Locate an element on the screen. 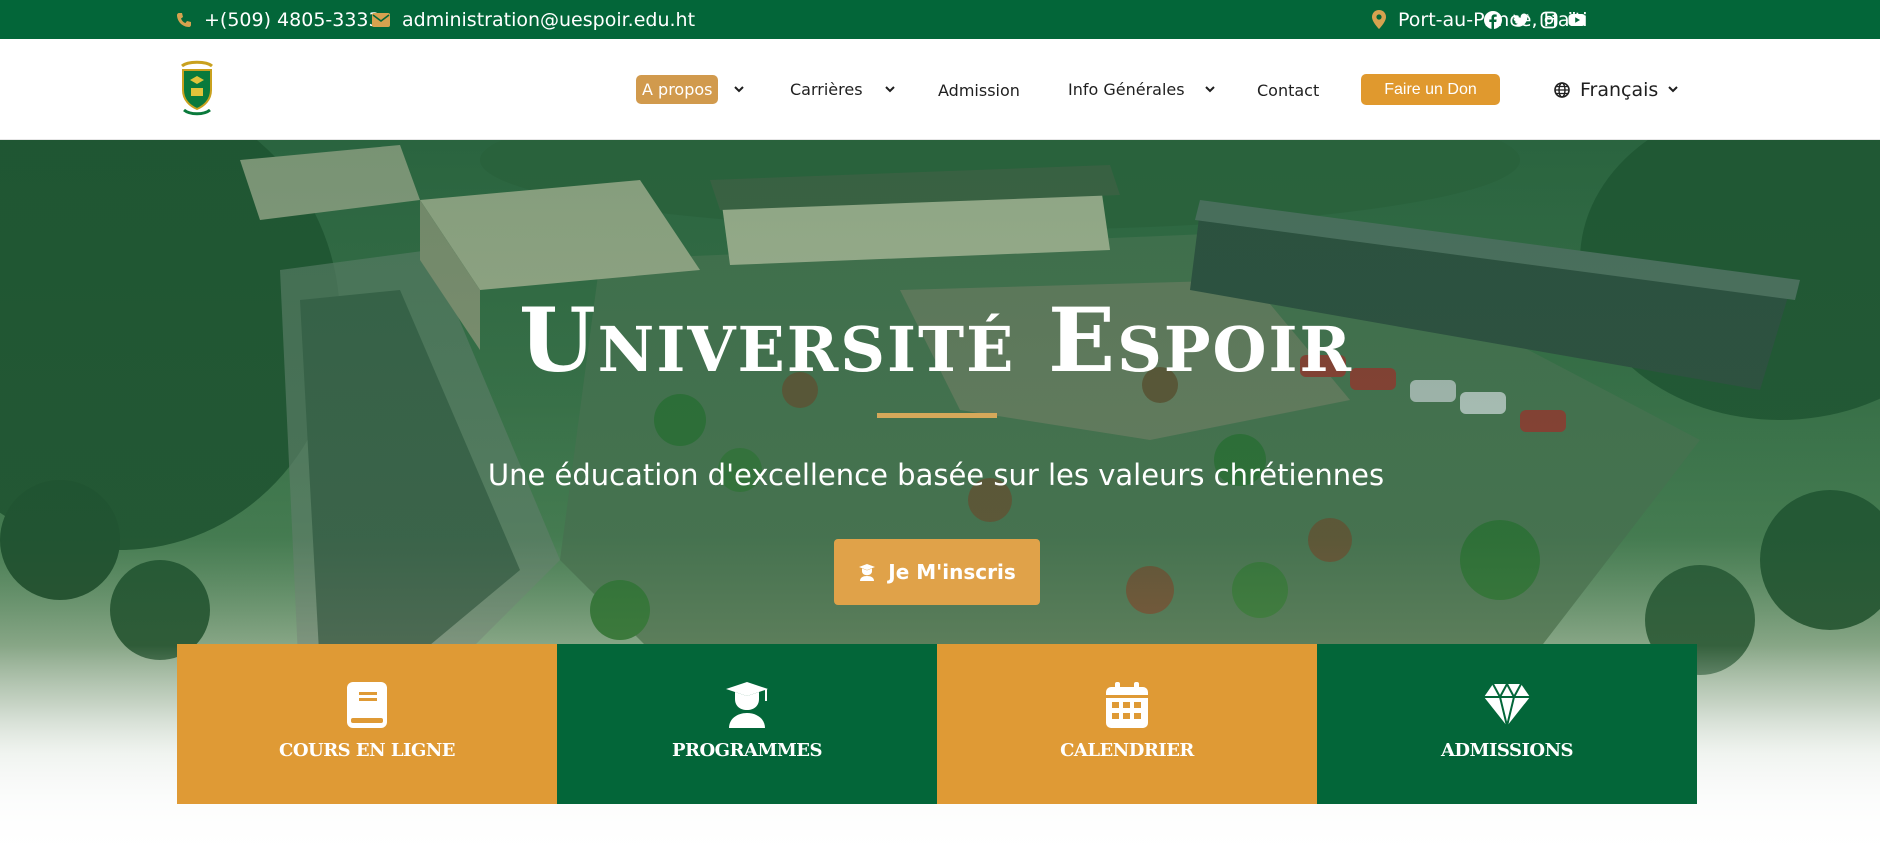  tile-programmes: PROGRAMMES is located at coordinates (747, 724).